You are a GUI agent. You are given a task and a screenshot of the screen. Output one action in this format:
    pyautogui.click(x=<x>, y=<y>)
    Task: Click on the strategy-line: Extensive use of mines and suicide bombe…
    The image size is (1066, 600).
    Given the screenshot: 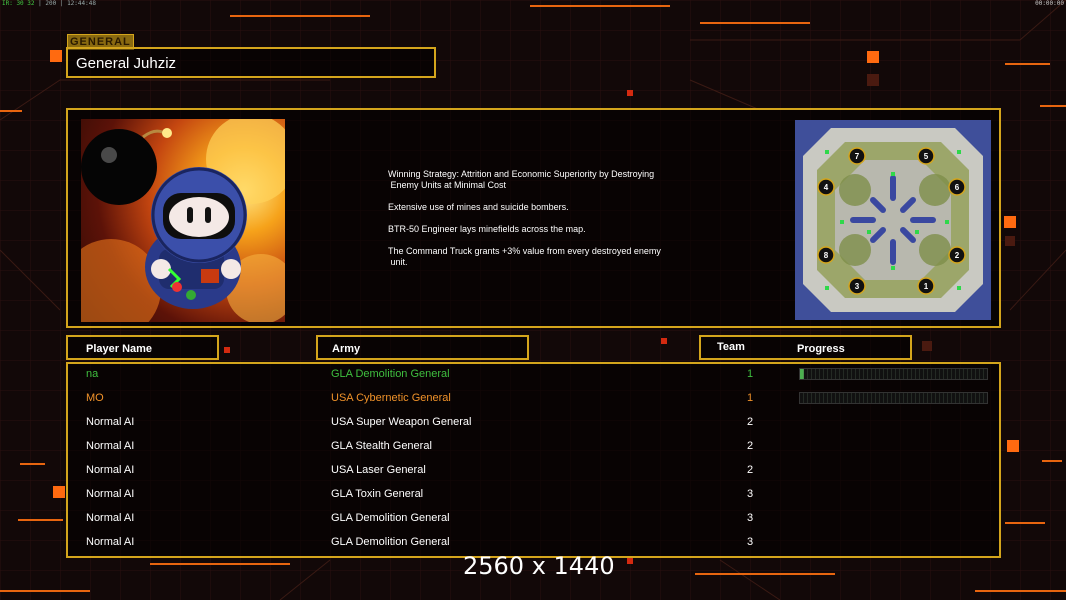 What is the action you would take?
    pyautogui.click(x=478, y=207)
    